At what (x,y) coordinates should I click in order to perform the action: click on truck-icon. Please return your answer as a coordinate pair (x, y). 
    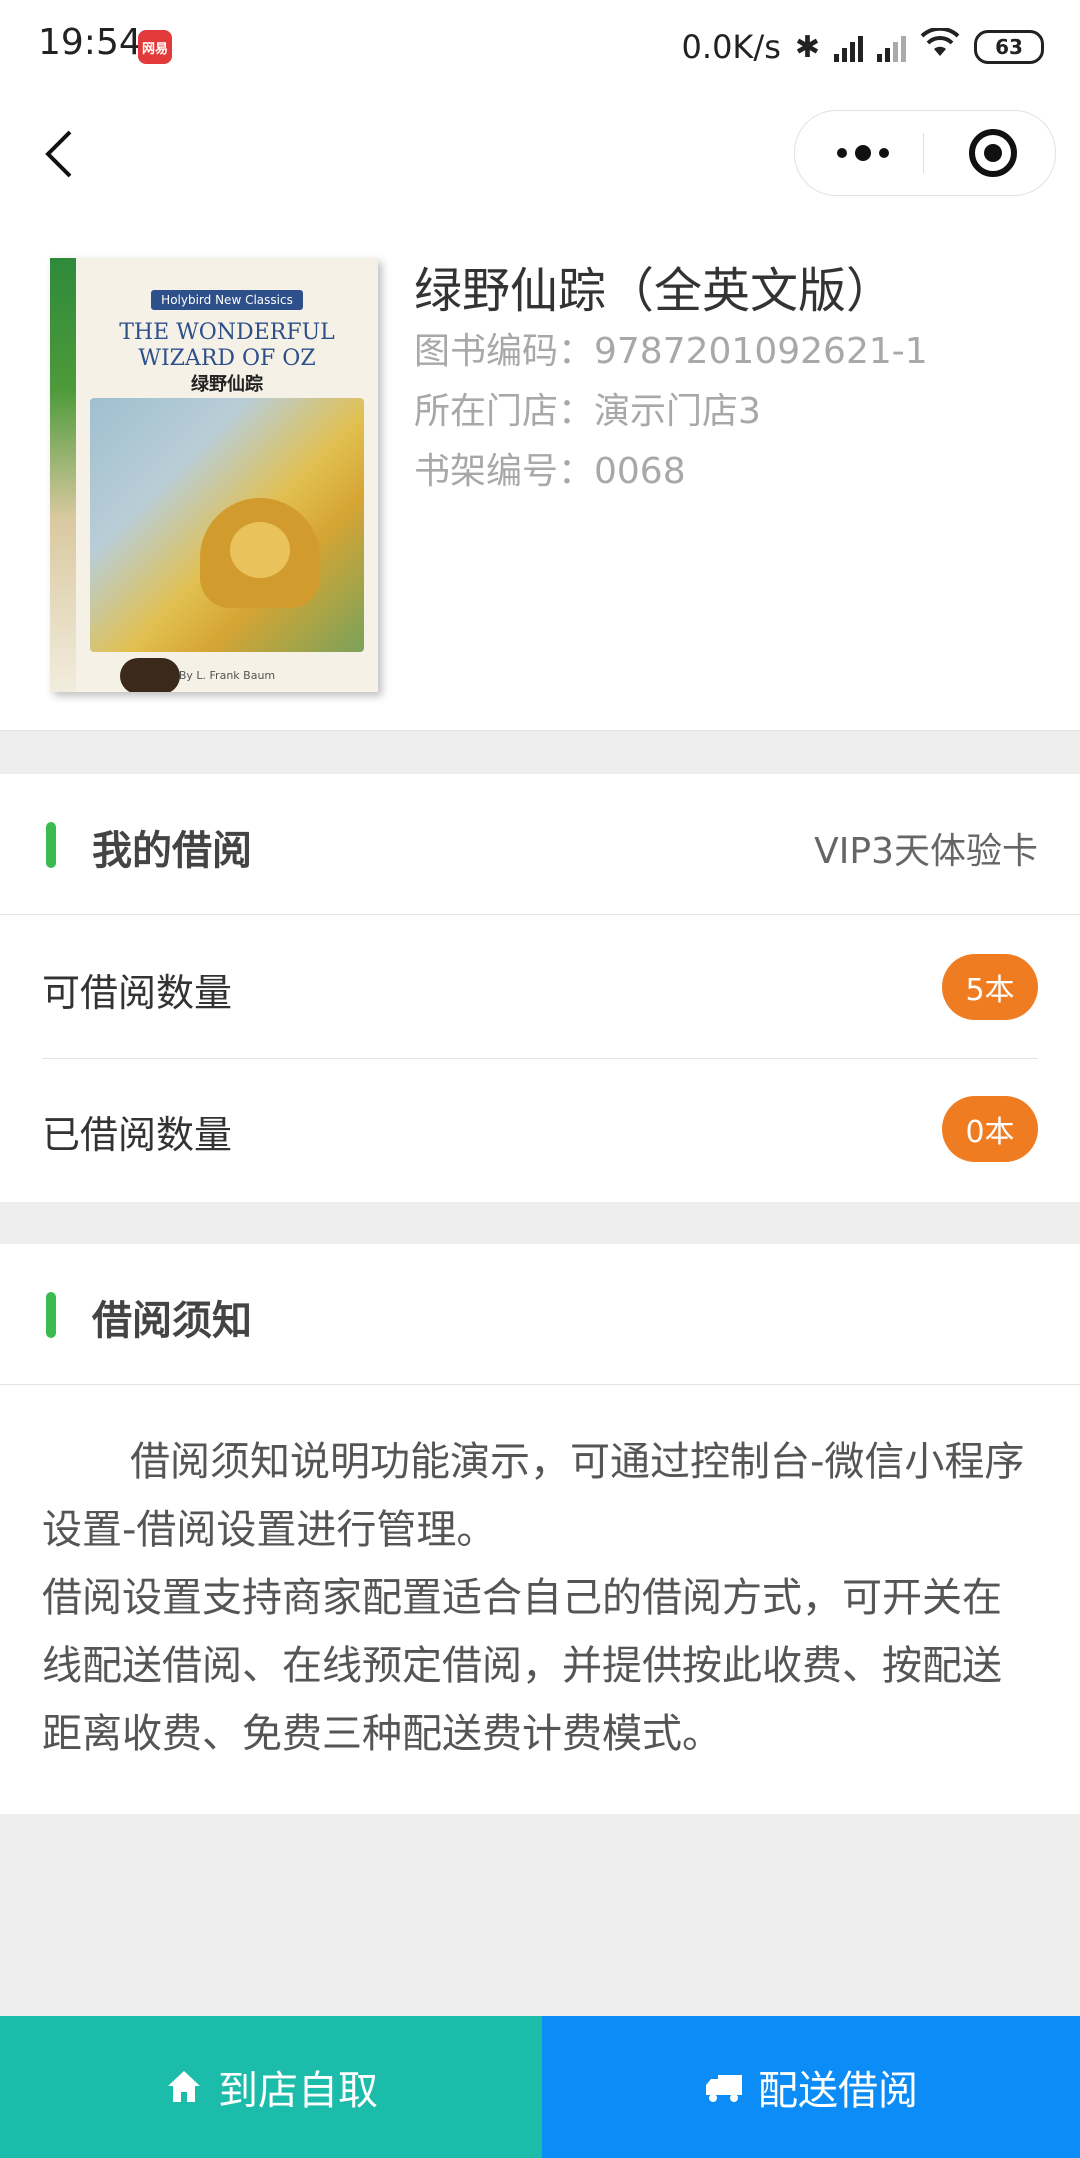
    Looking at the image, I should click on (724, 2088).